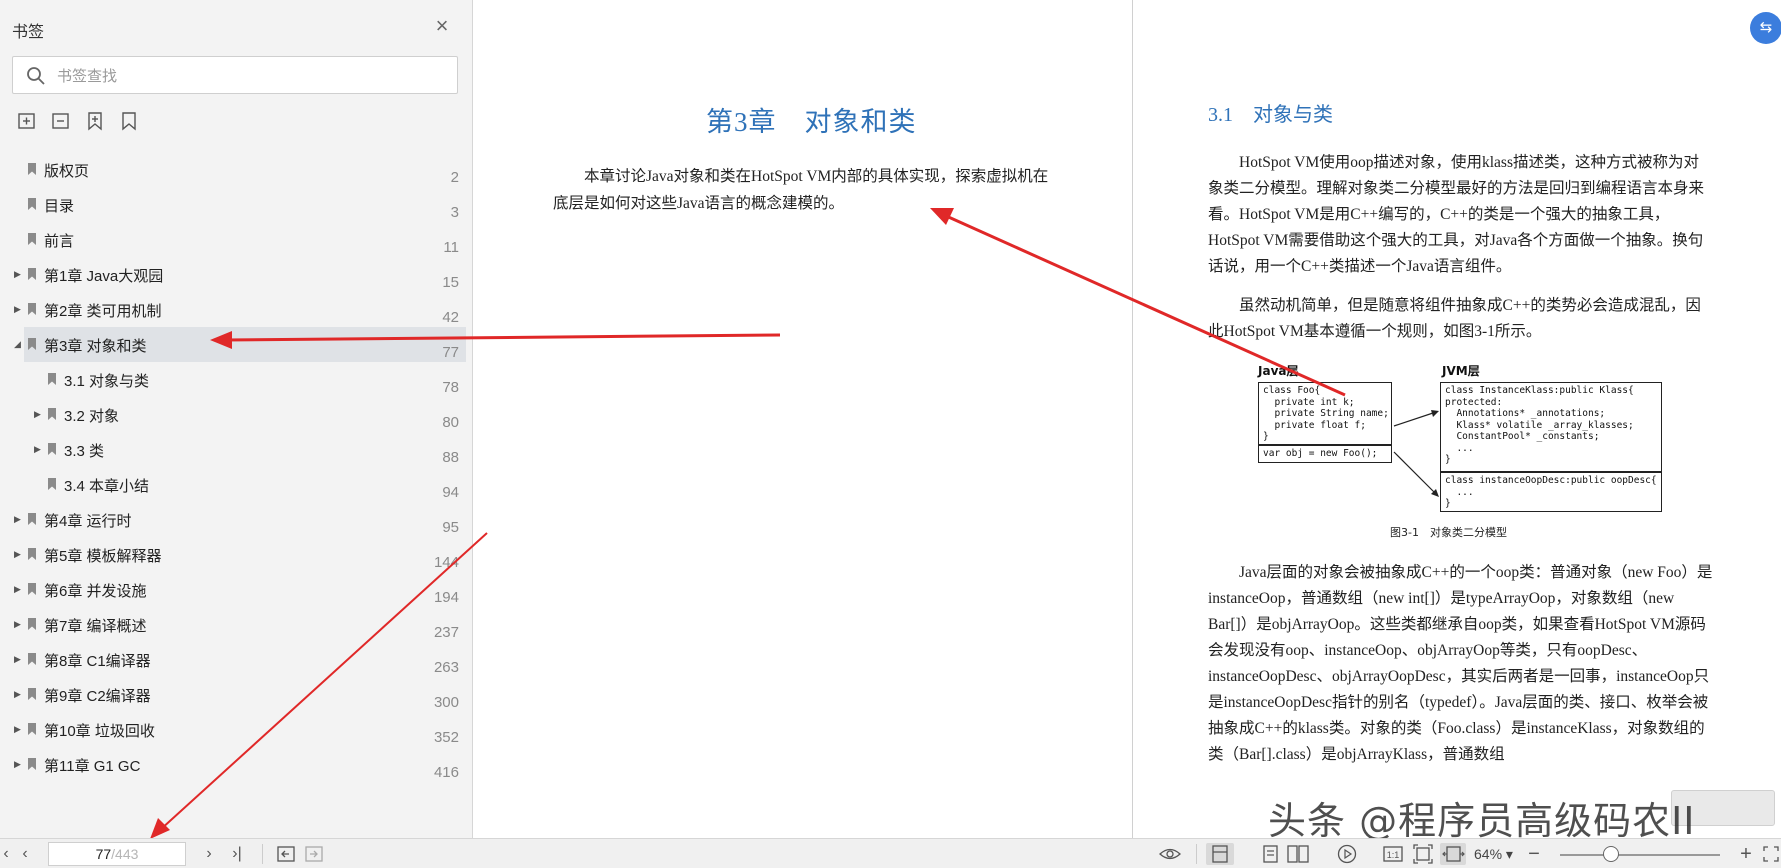  What do you see at coordinates (450, 457) in the screenshot?
I see `bookmark-page-number: 88` at bounding box center [450, 457].